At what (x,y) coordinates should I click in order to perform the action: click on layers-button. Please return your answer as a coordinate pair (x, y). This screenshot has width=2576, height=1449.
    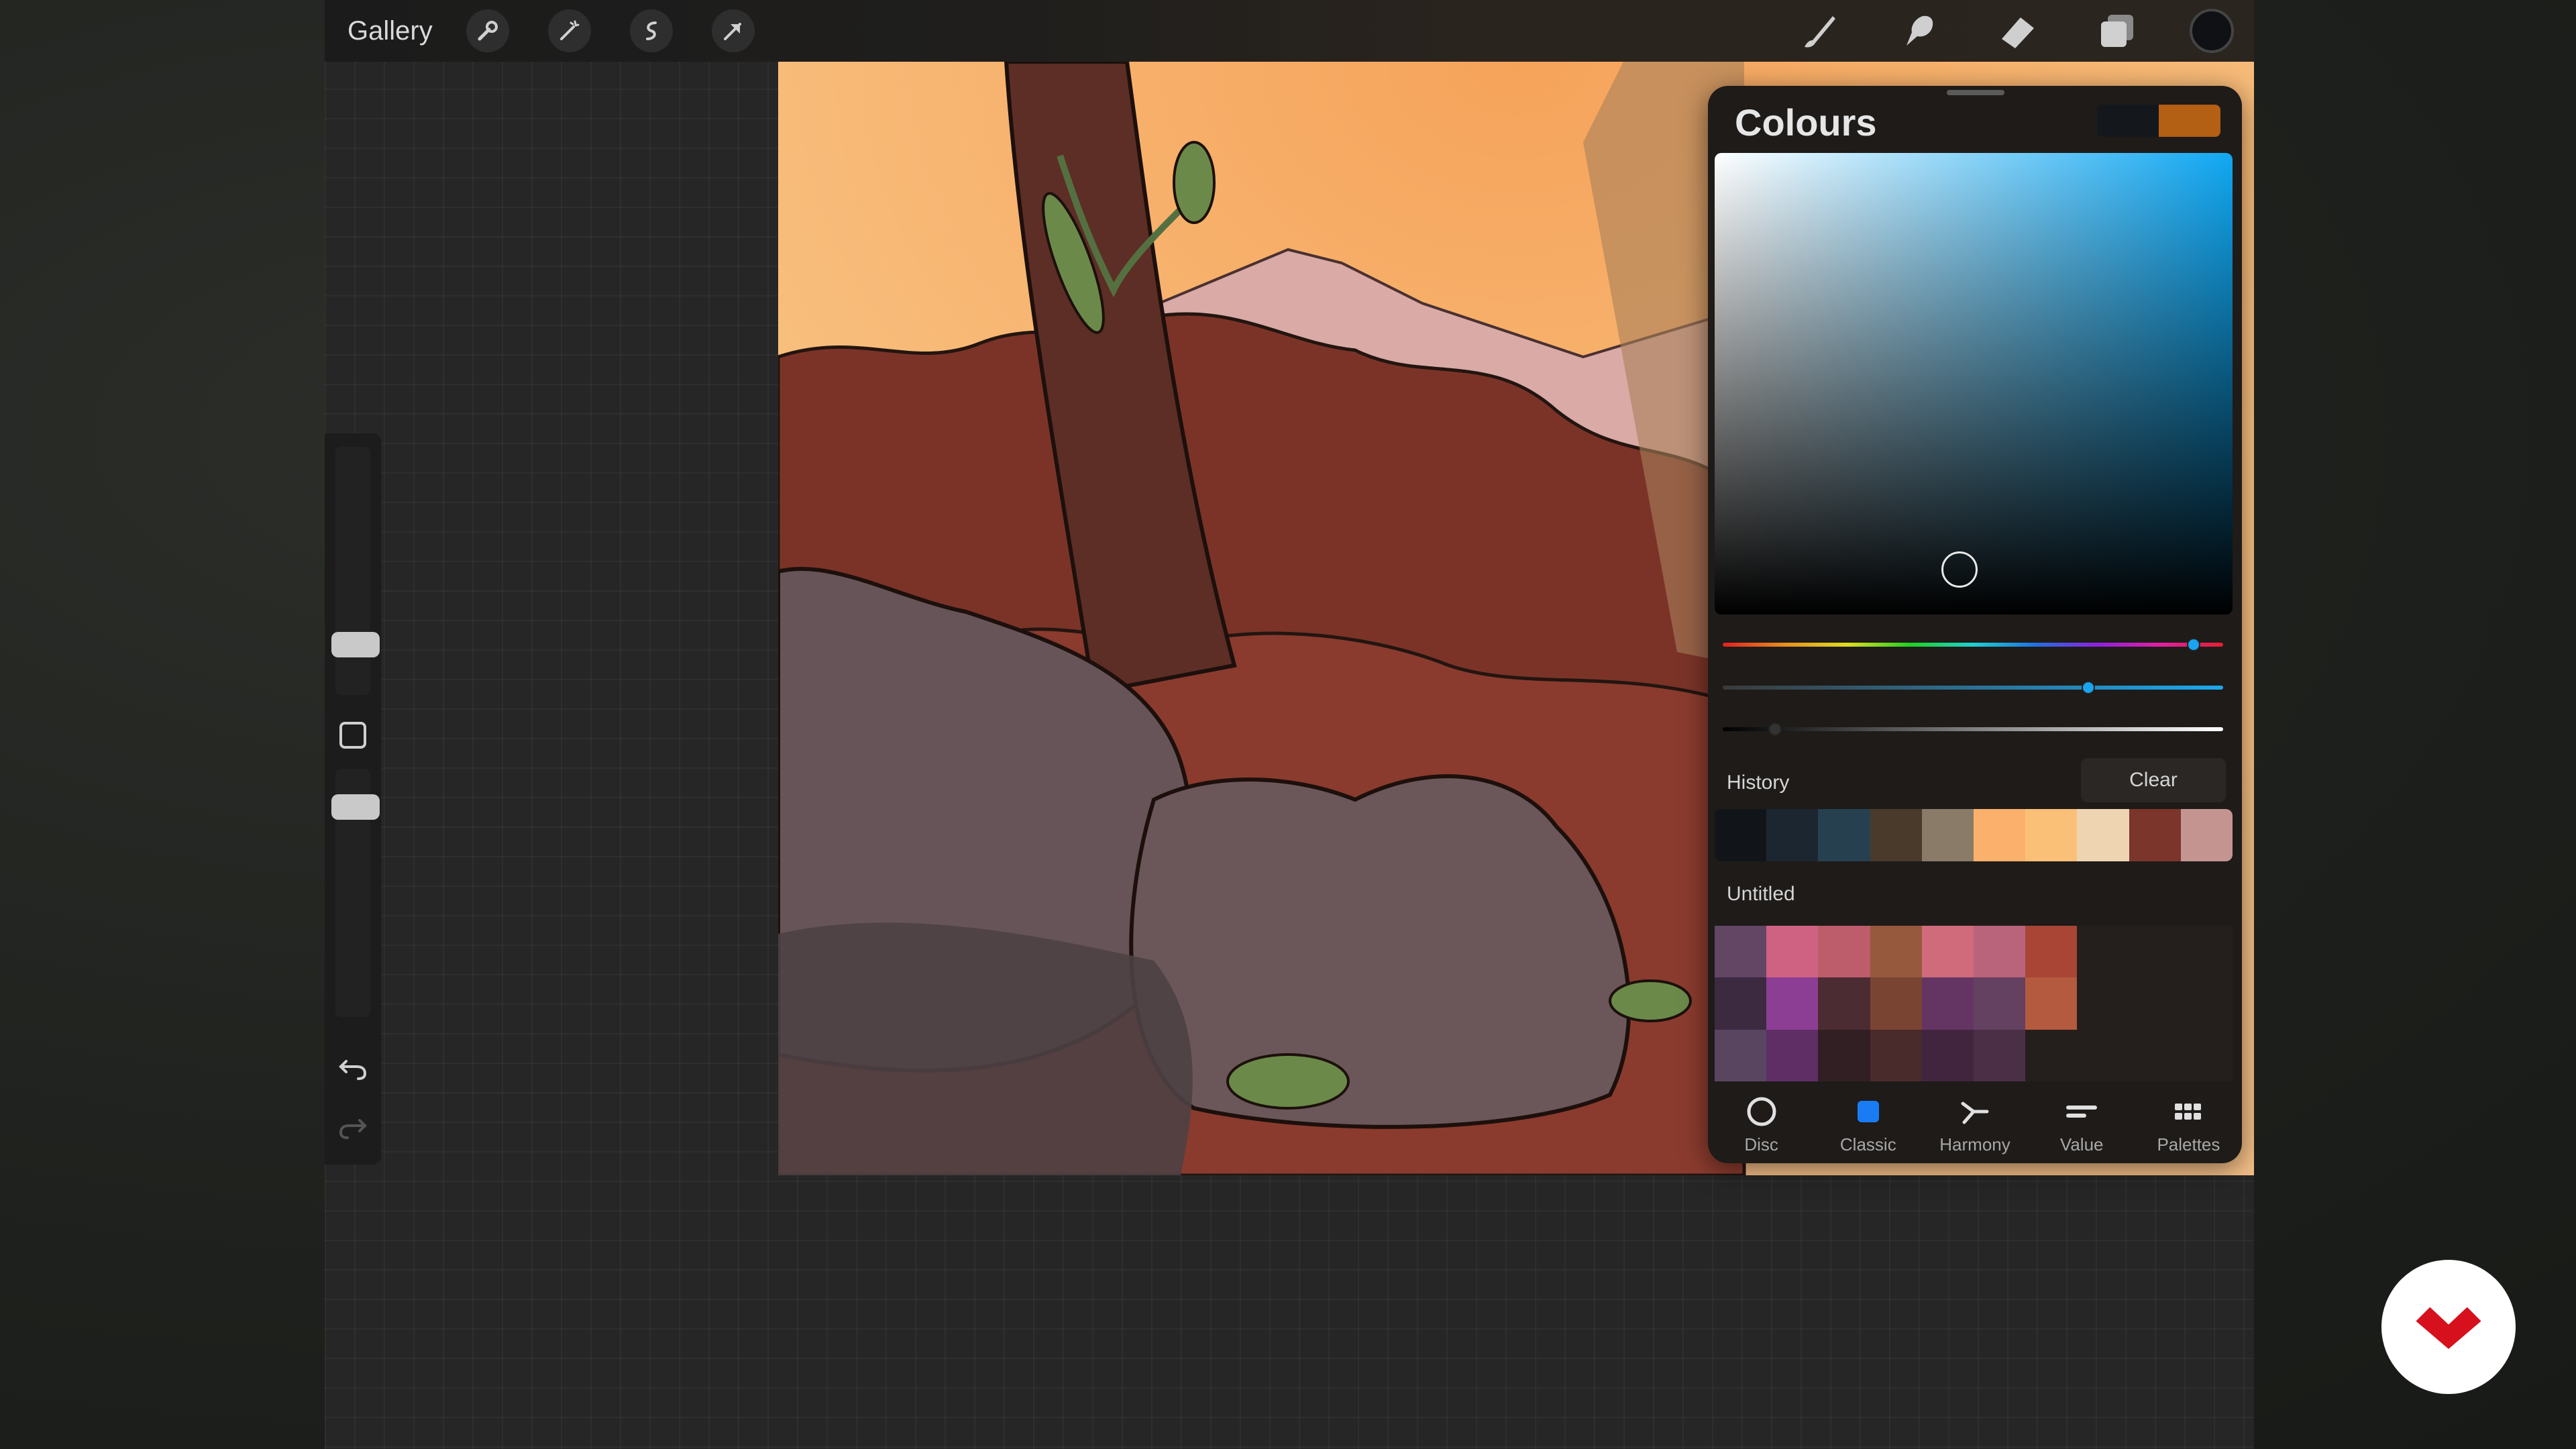
    Looking at the image, I should click on (2117, 31).